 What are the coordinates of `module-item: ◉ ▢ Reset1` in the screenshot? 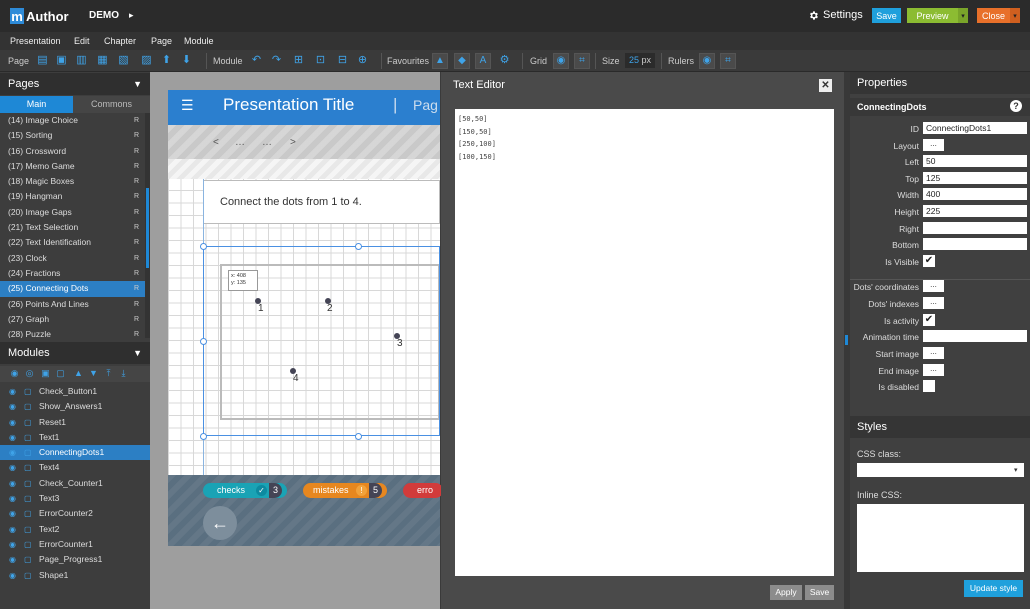 It's located at (75, 422).